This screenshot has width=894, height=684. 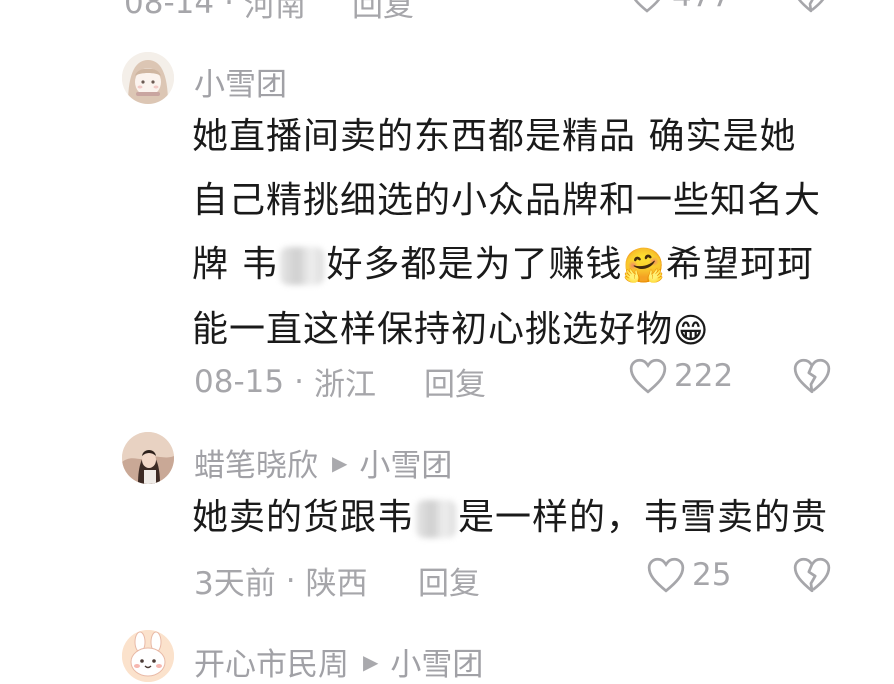 I want to click on author-name: 小雪团, so click(x=240, y=81).